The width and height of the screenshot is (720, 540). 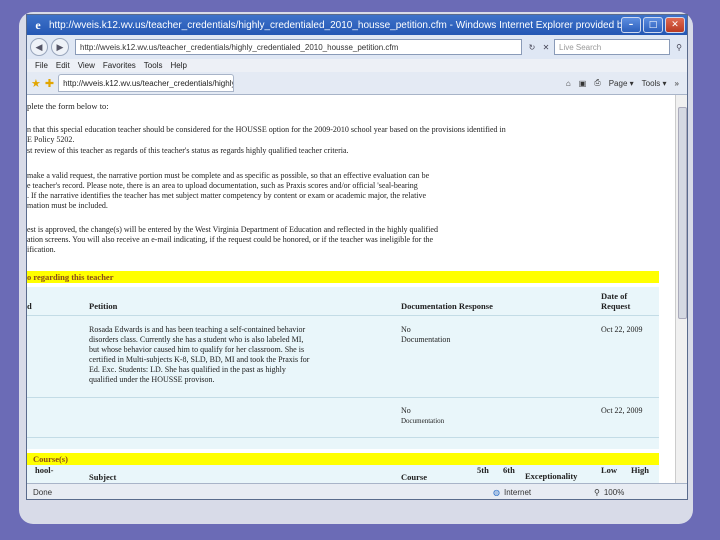 I want to click on zoom-level: 100%, so click(x=614, y=492).